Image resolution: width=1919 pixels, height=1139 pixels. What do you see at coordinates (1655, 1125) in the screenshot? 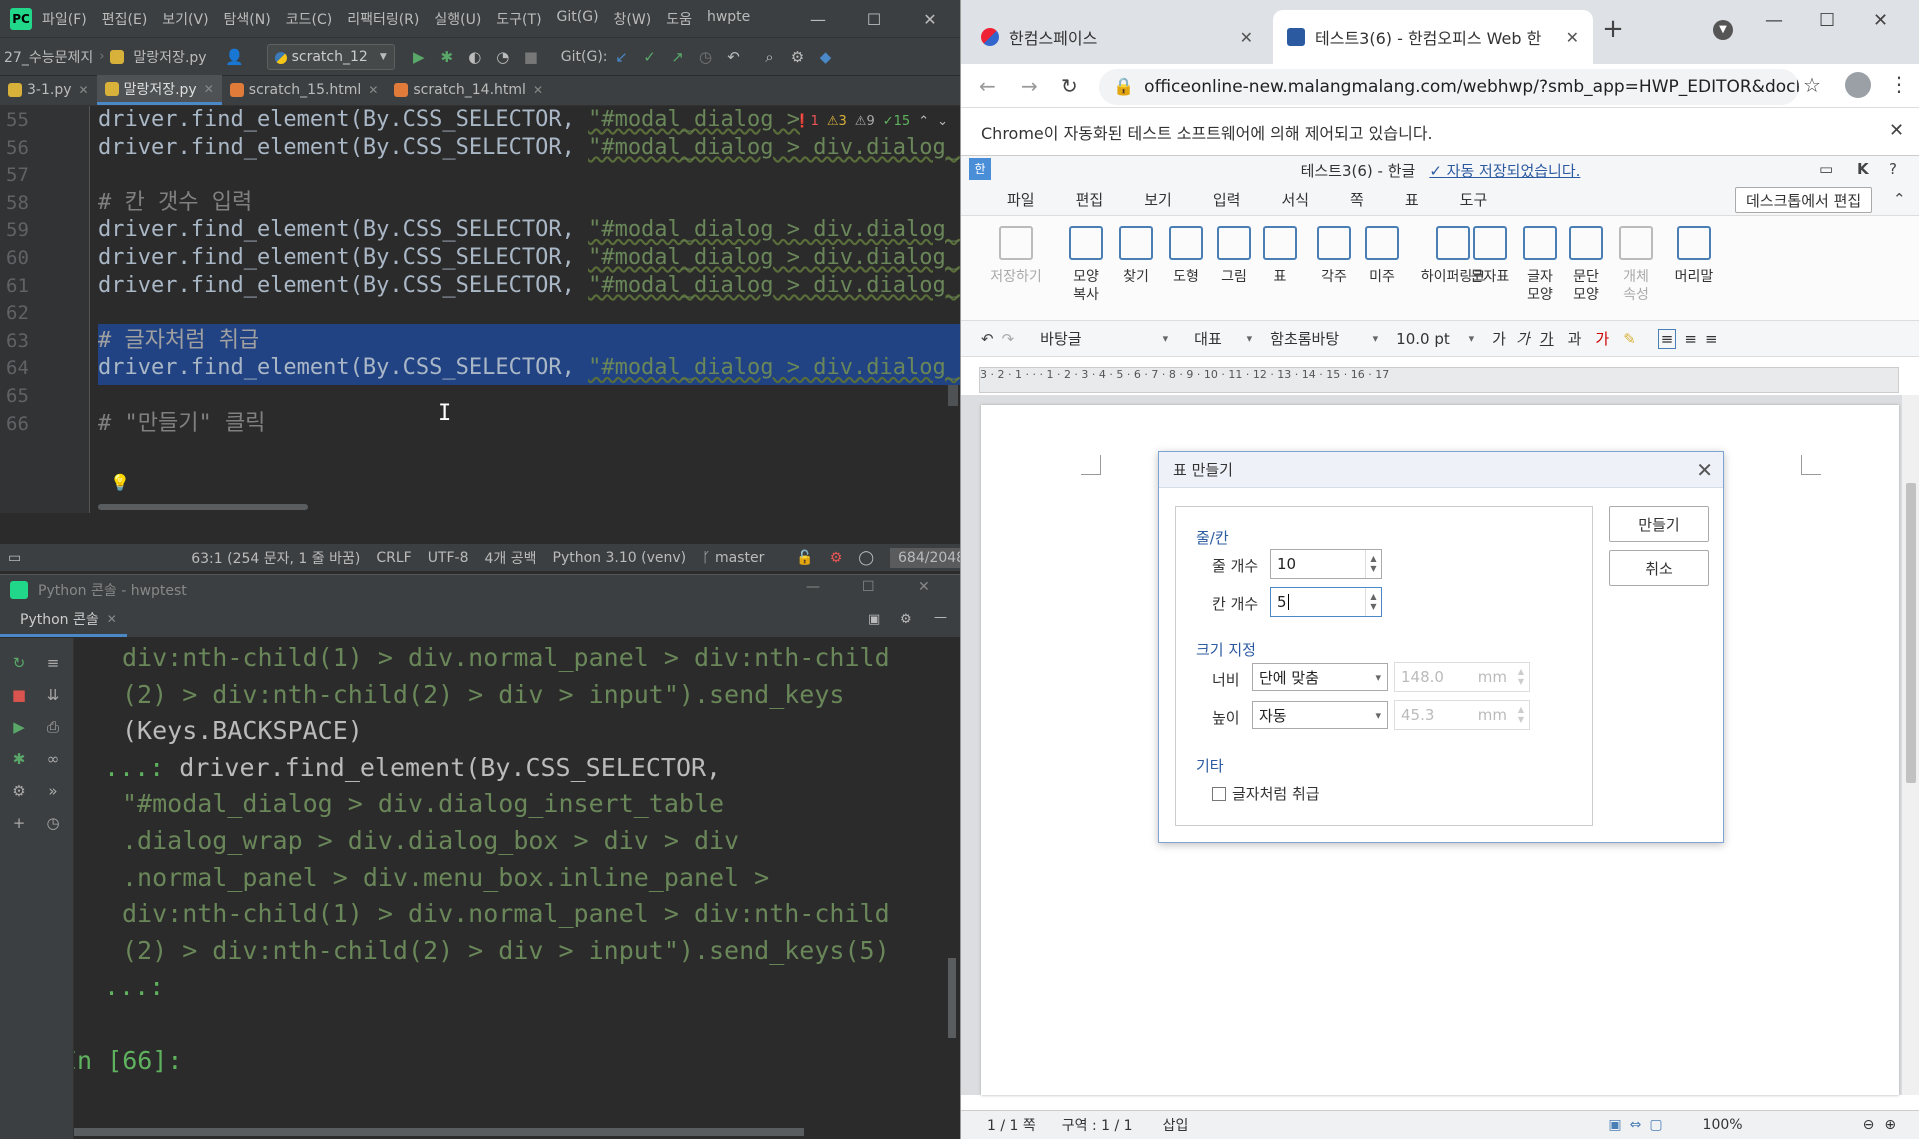
I see `view-page-icon: ▢` at bounding box center [1655, 1125].